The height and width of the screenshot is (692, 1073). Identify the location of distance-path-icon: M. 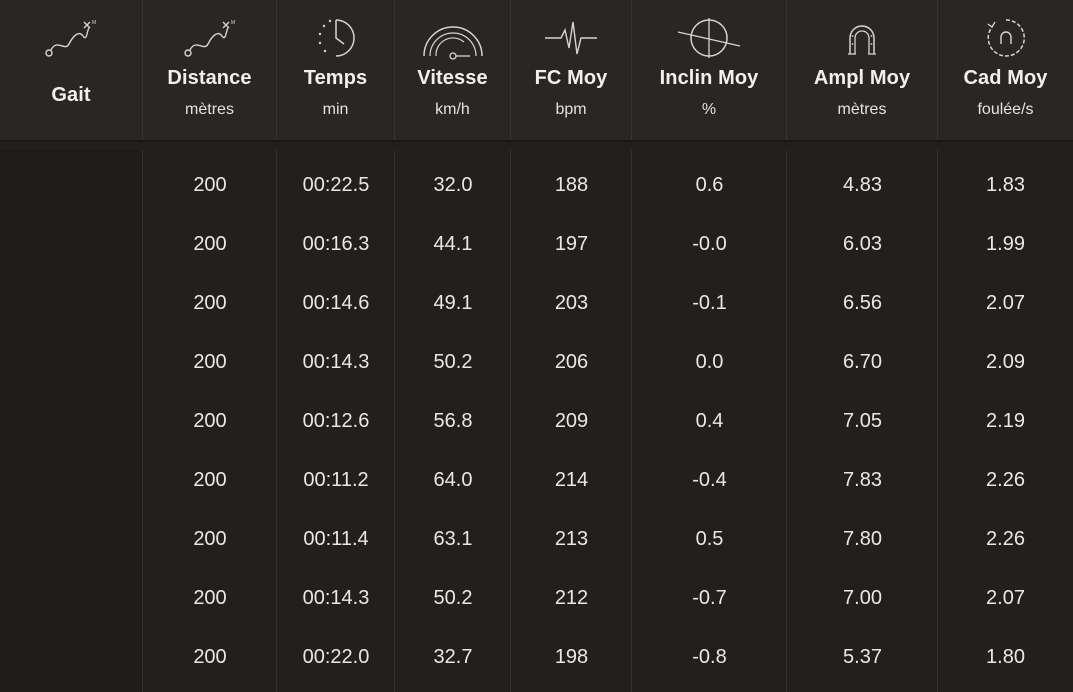
(210, 38).